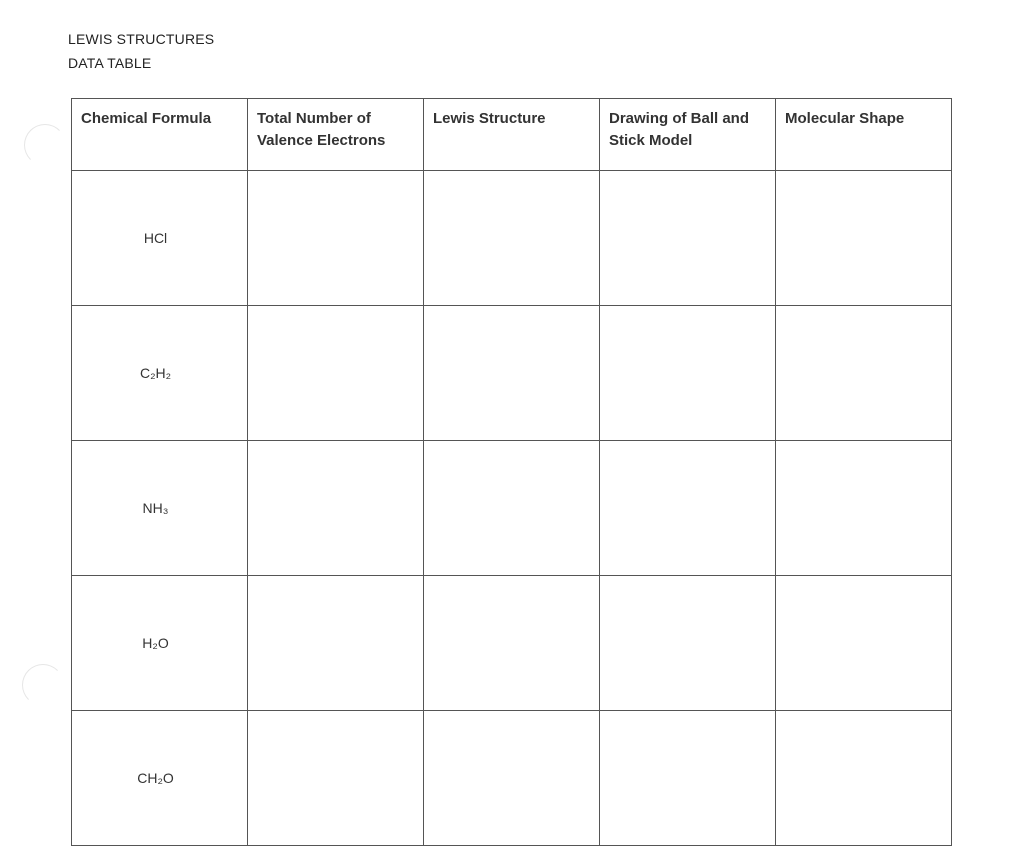 This screenshot has width=1024, height=846. I want to click on document-title: LEWIS STRUCTURES, so click(141, 39).